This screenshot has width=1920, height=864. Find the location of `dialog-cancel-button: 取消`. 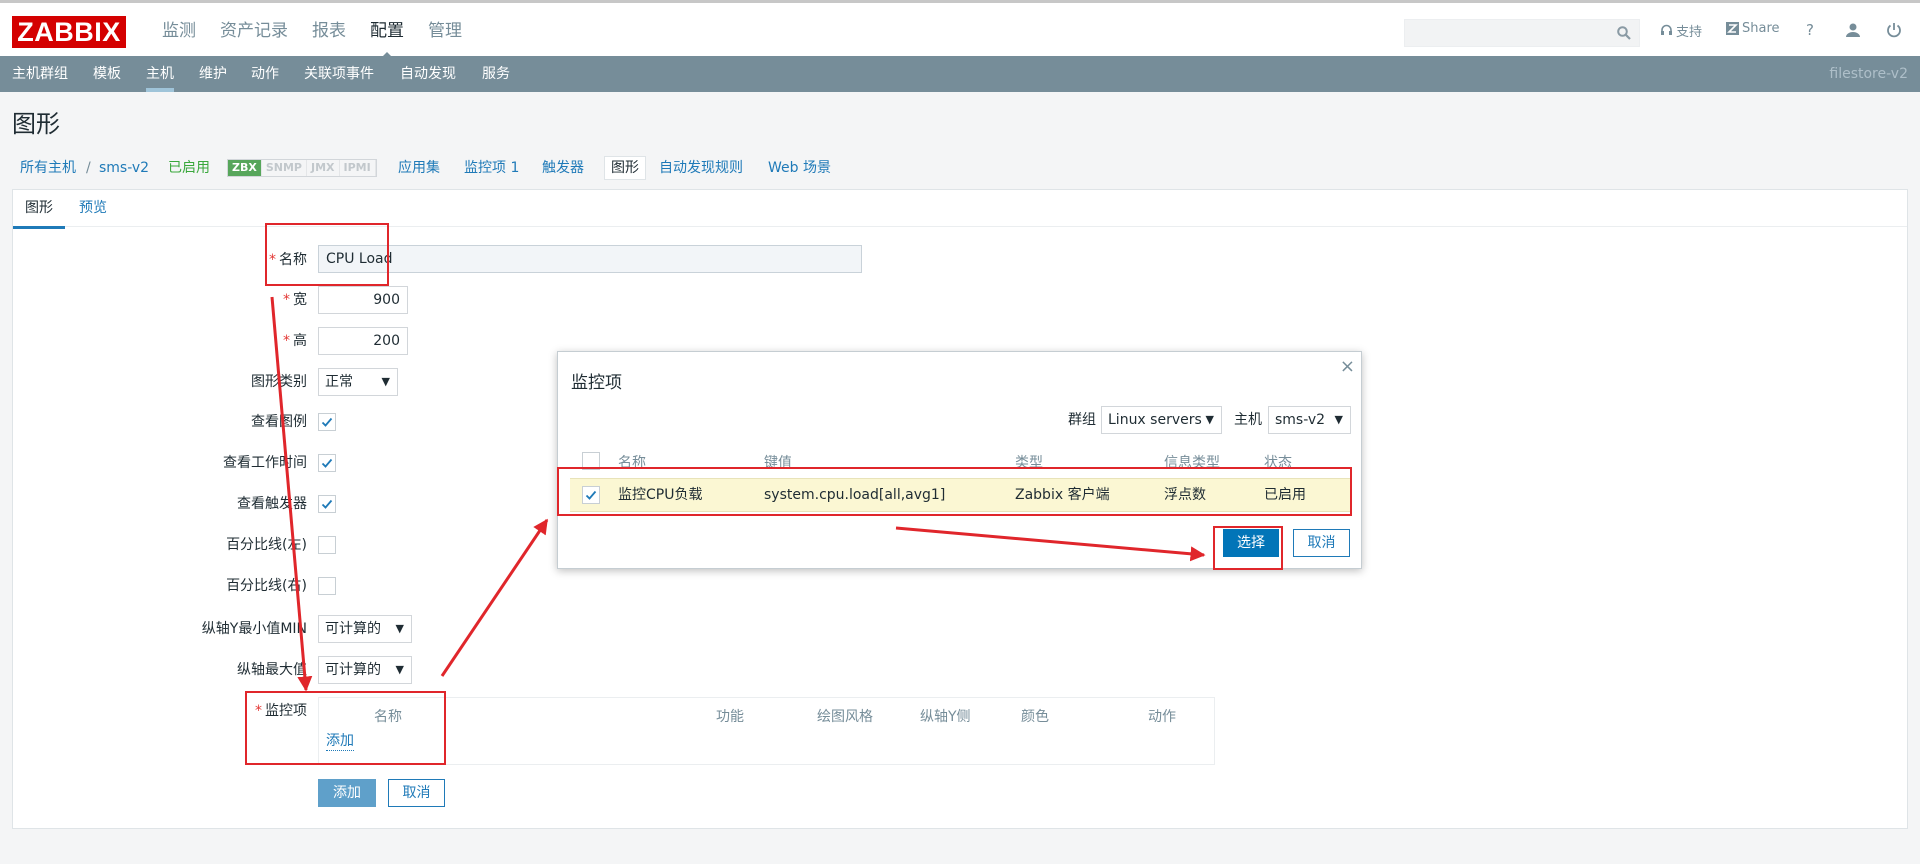

dialog-cancel-button: 取消 is located at coordinates (1321, 543).